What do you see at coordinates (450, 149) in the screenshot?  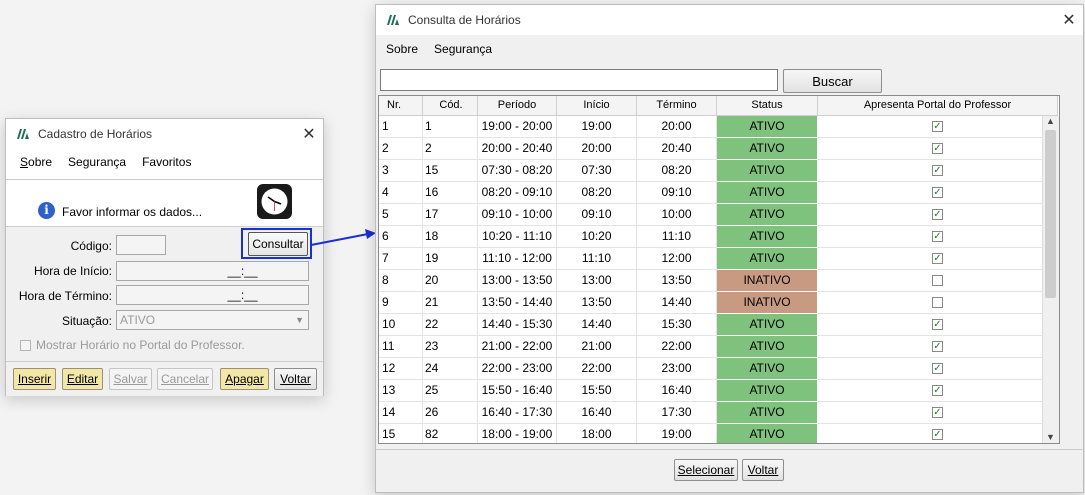 I see `cell-cod: 2` at bounding box center [450, 149].